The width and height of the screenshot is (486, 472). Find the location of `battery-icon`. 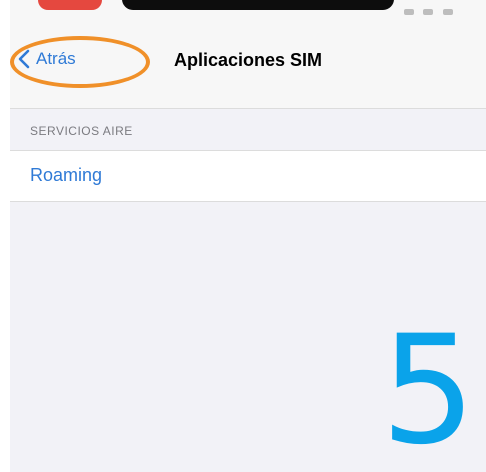

battery-icon is located at coordinates (447, 12).